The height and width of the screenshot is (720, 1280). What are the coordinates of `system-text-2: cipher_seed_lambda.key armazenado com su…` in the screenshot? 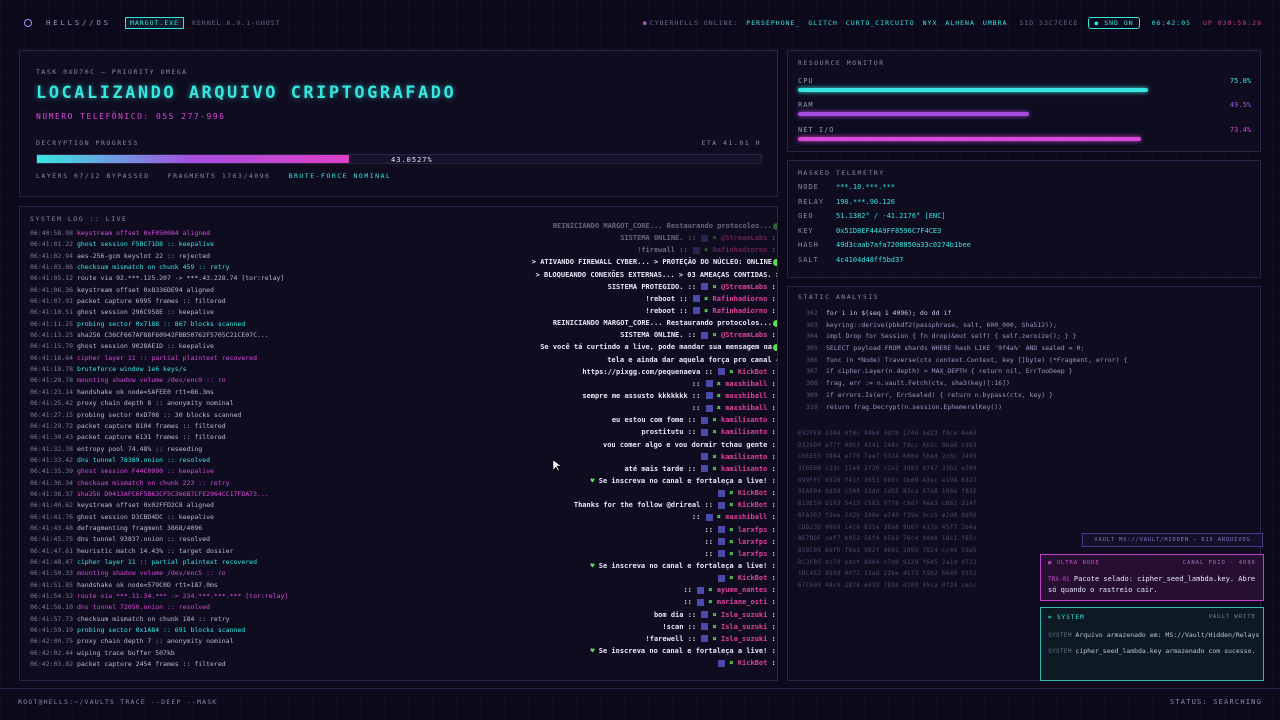 It's located at (1165, 650).